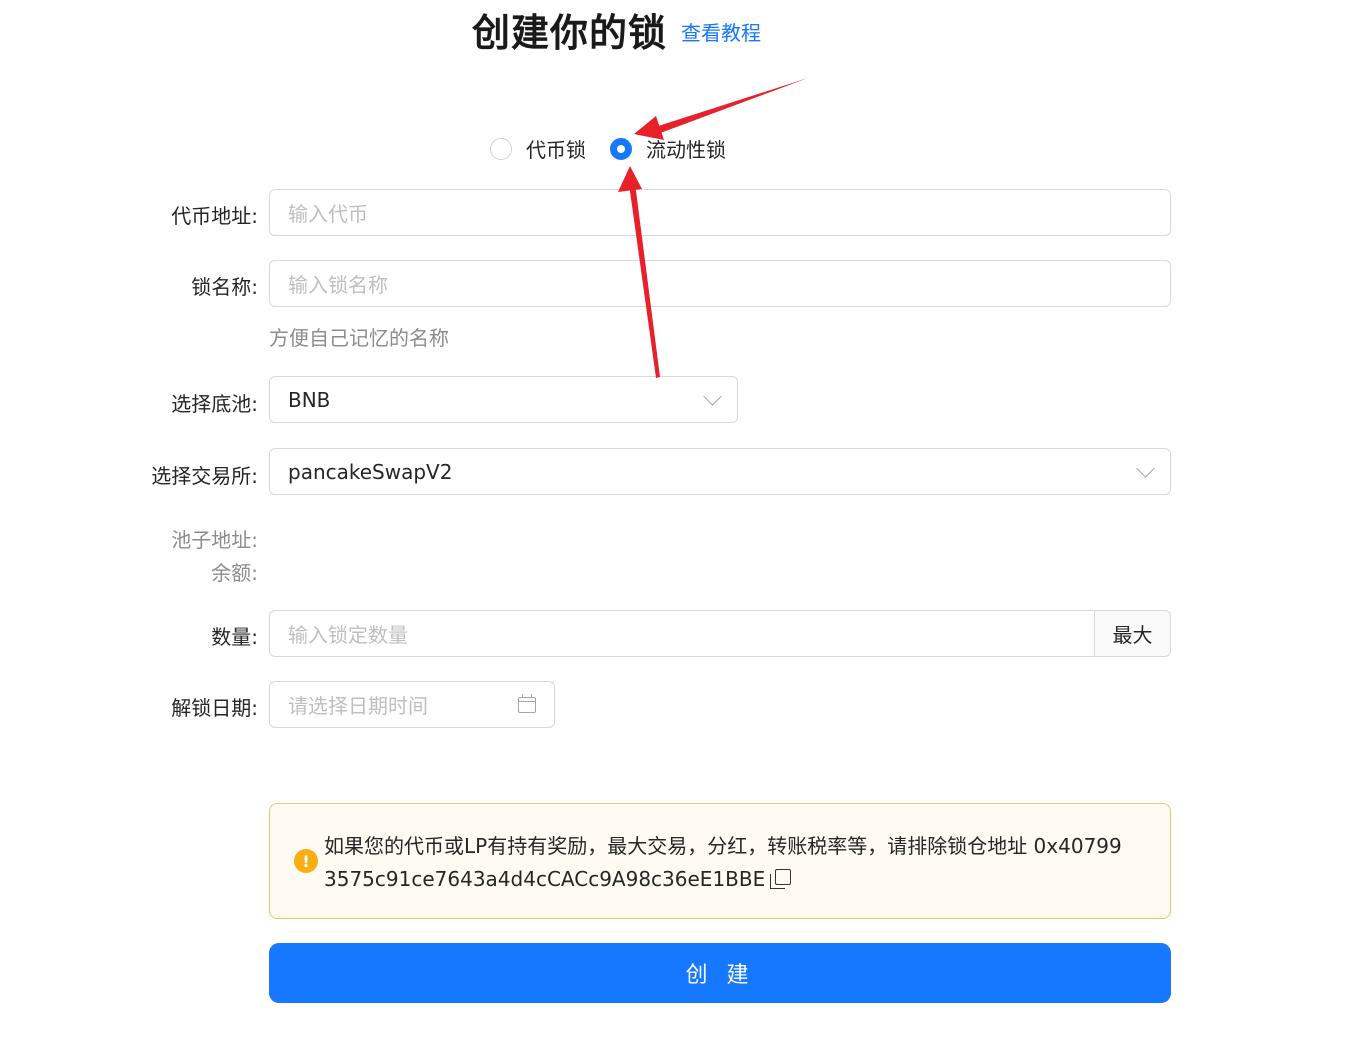  What do you see at coordinates (527, 703) in the screenshot?
I see `calendar-icon` at bounding box center [527, 703].